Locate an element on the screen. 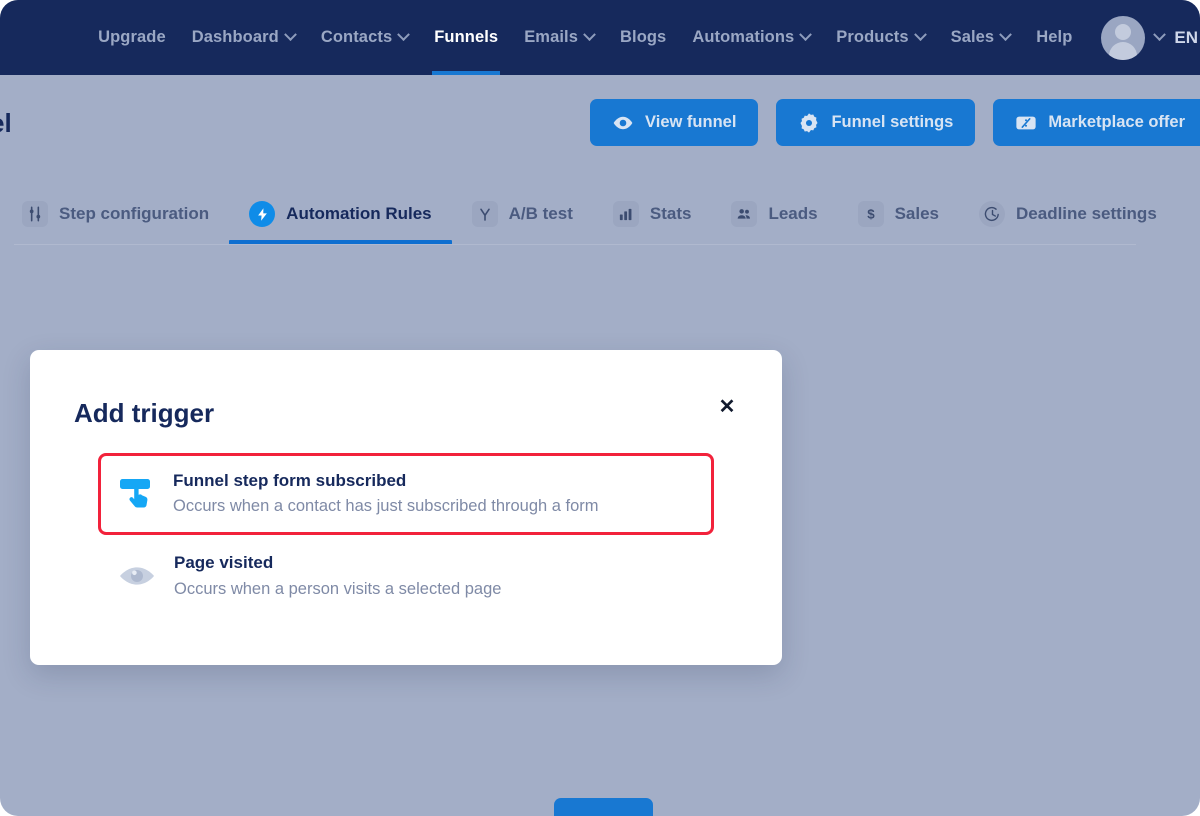  nav-item-funnels: Funnels is located at coordinates (466, 37).